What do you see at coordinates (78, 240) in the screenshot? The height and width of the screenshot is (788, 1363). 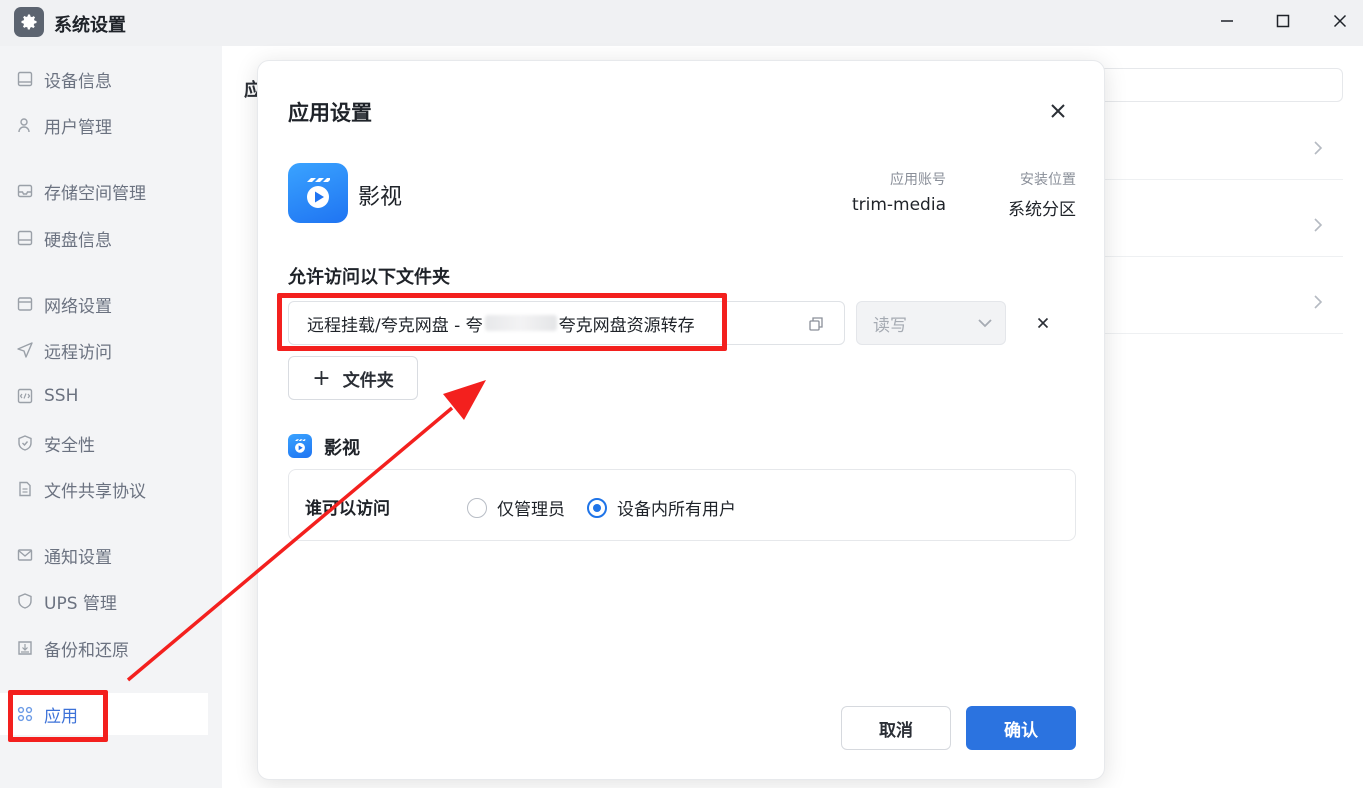 I see `sidebar-item-label: 硬盘信息` at bounding box center [78, 240].